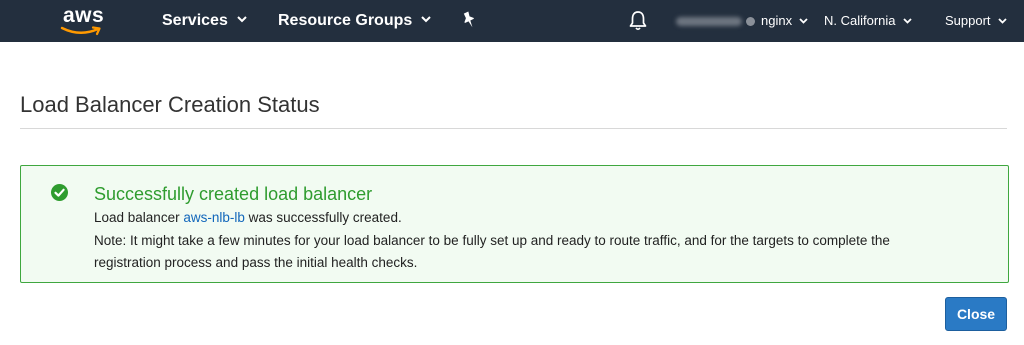 The image size is (1024, 345). I want to click on aws-smile-icon, so click(80, 31).